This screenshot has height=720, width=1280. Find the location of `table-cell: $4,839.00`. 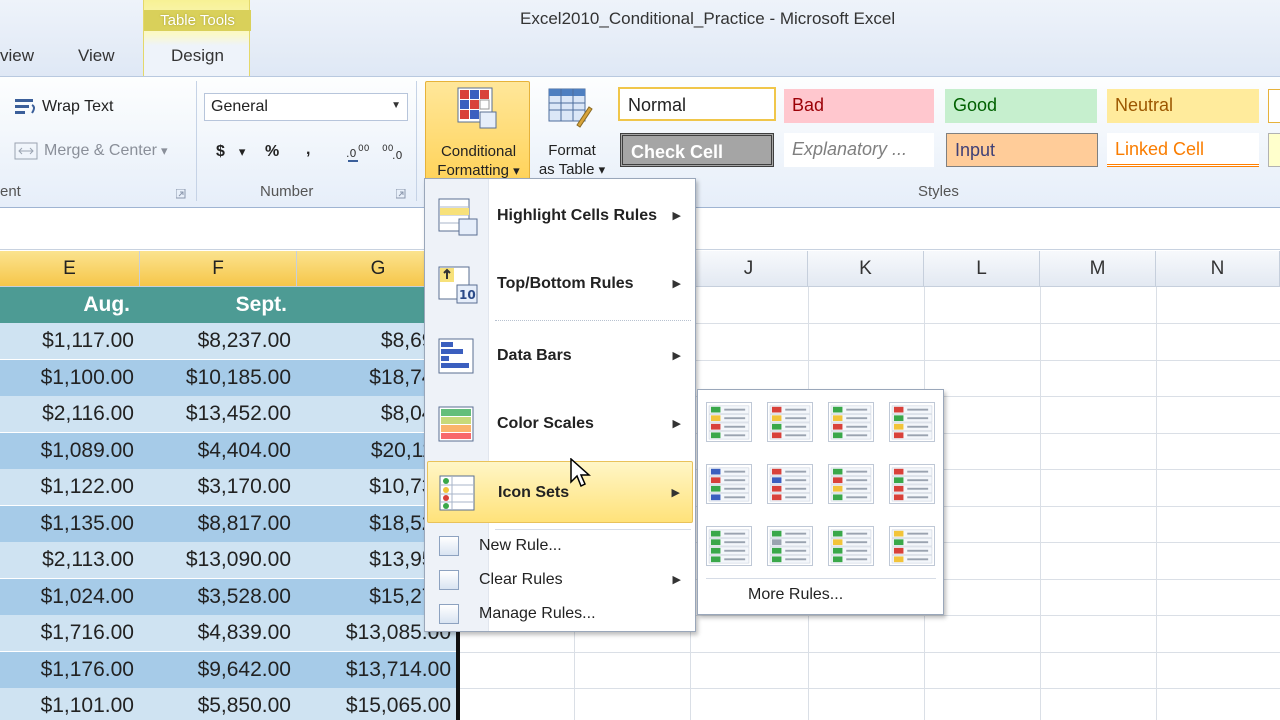

table-cell: $4,839.00 is located at coordinates (218, 633).